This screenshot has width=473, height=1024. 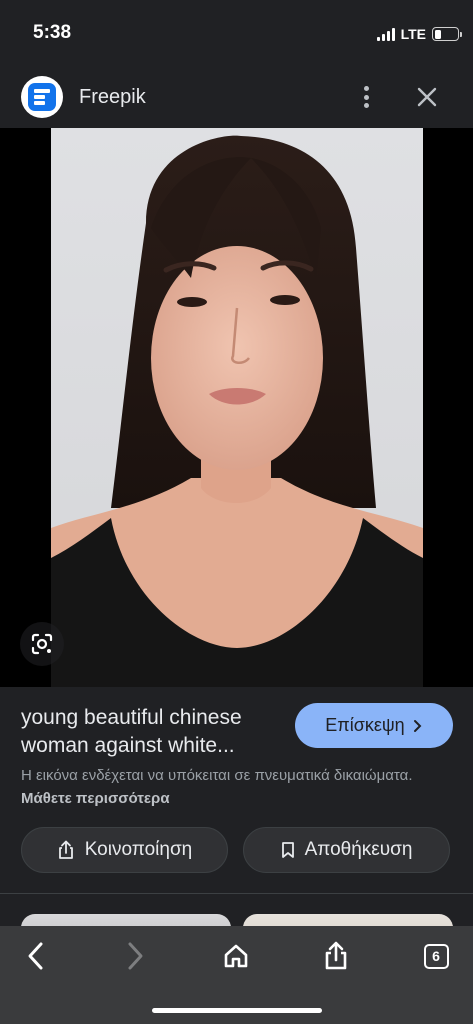 I want to click on tabs-button: 6, so click(x=436, y=956).